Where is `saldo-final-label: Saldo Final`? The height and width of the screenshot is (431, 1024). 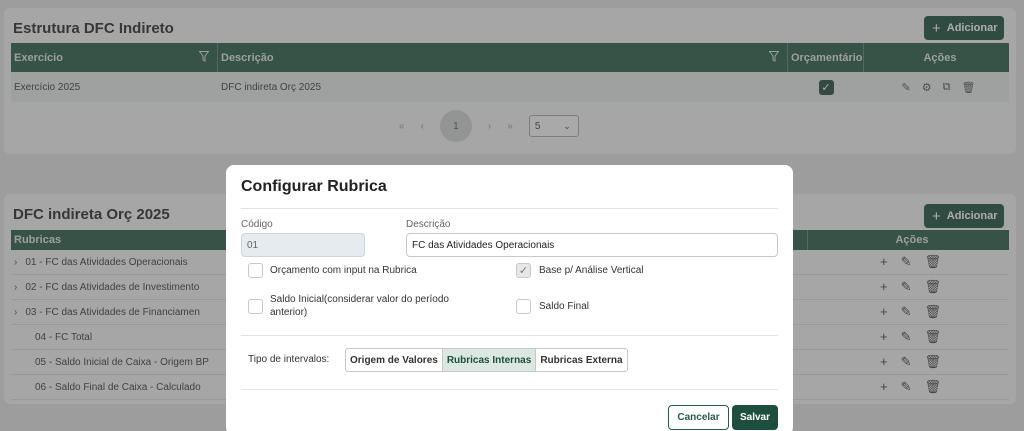 saldo-final-label: Saldo Final is located at coordinates (564, 306).